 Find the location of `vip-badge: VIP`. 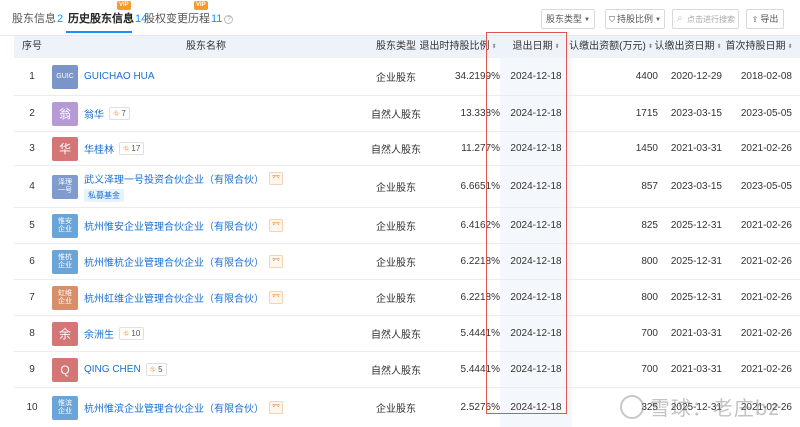

vip-badge: VIP is located at coordinates (201, 5).